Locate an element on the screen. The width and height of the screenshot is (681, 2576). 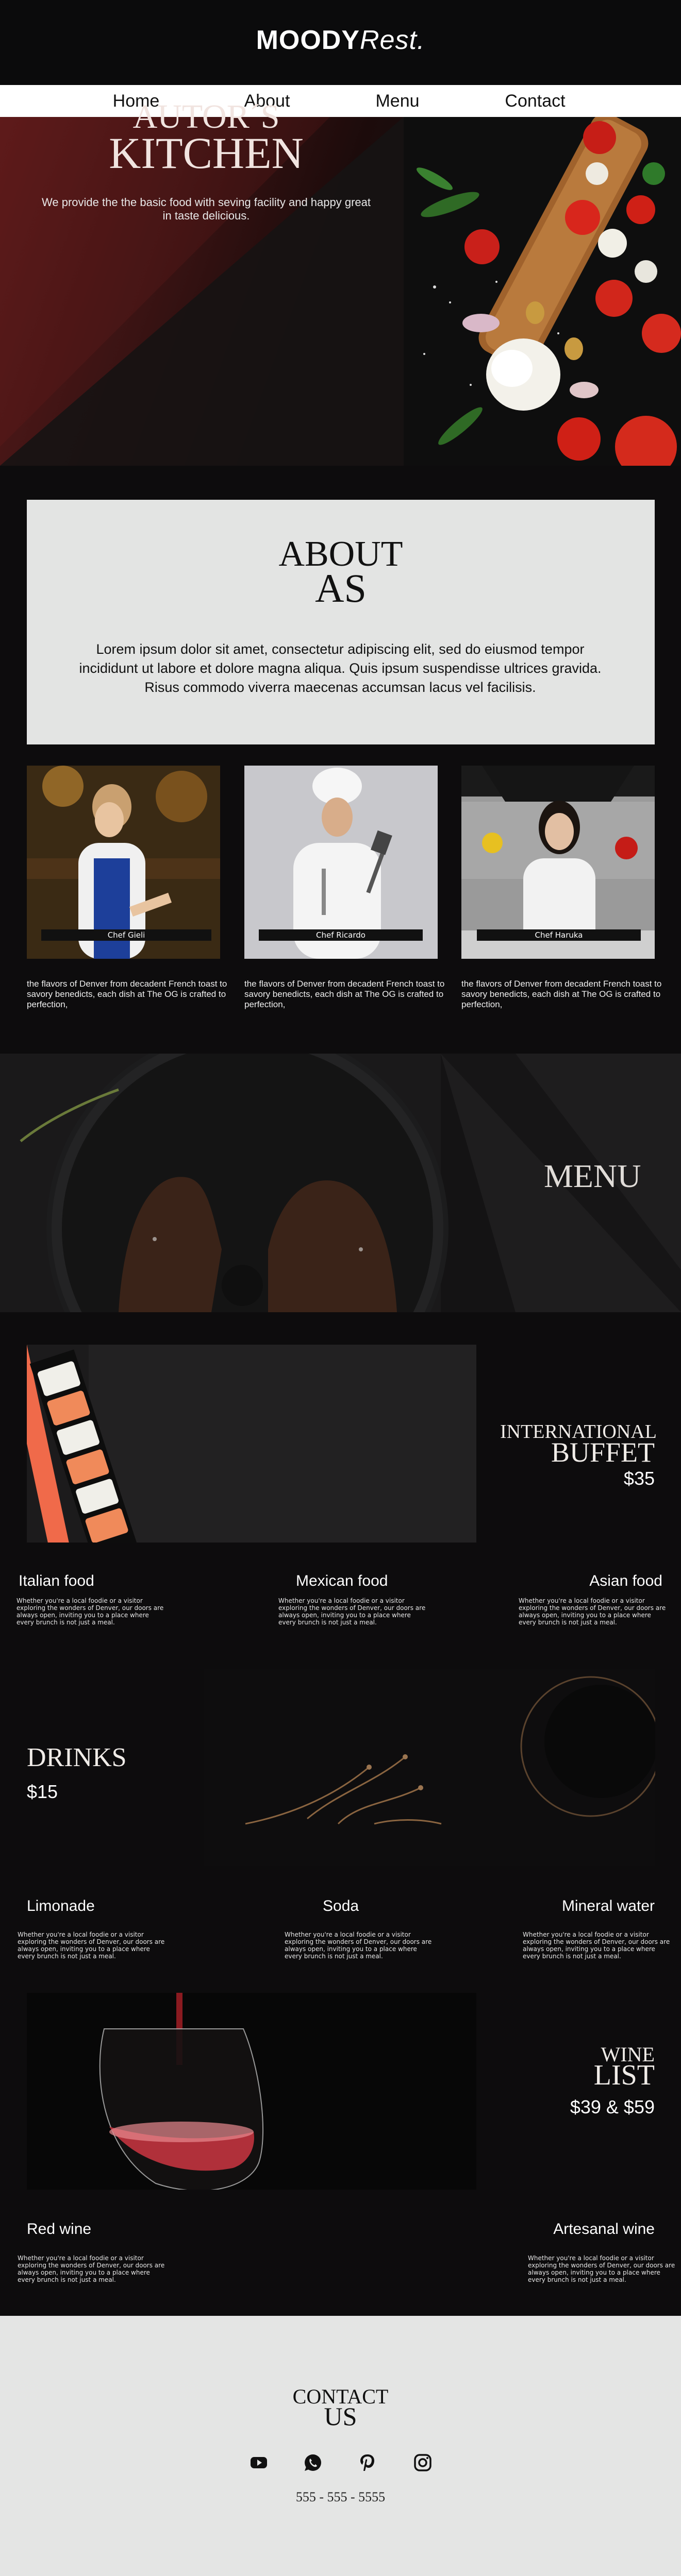
food-title-mexican: Mexican food is located at coordinates (342, 1580).